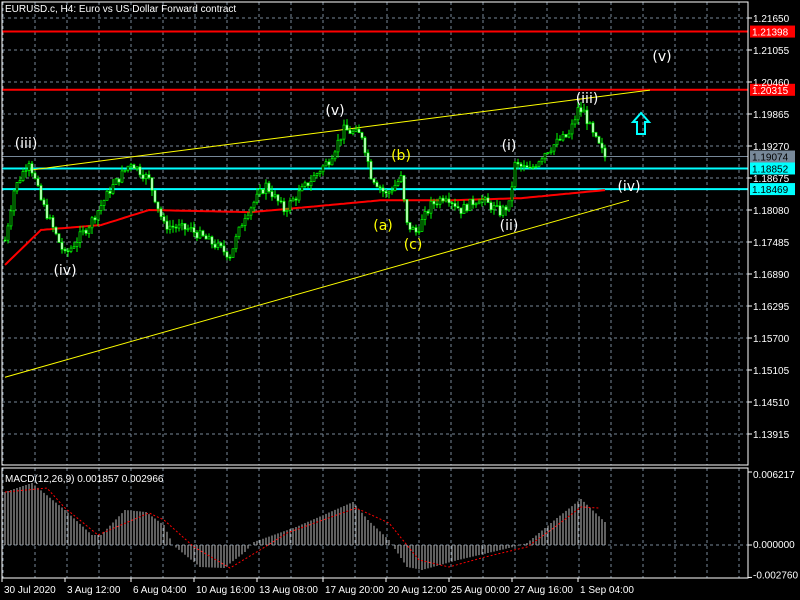  I want to click on time-tick-label: 10 Aug 16:00, so click(225, 590).